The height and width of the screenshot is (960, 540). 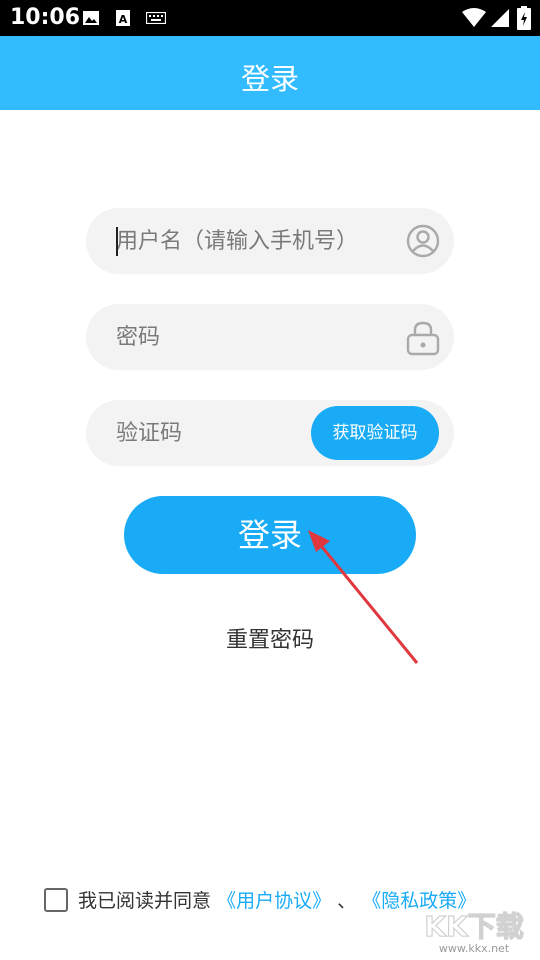 What do you see at coordinates (474, 17) in the screenshot?
I see `wifi-icon` at bounding box center [474, 17].